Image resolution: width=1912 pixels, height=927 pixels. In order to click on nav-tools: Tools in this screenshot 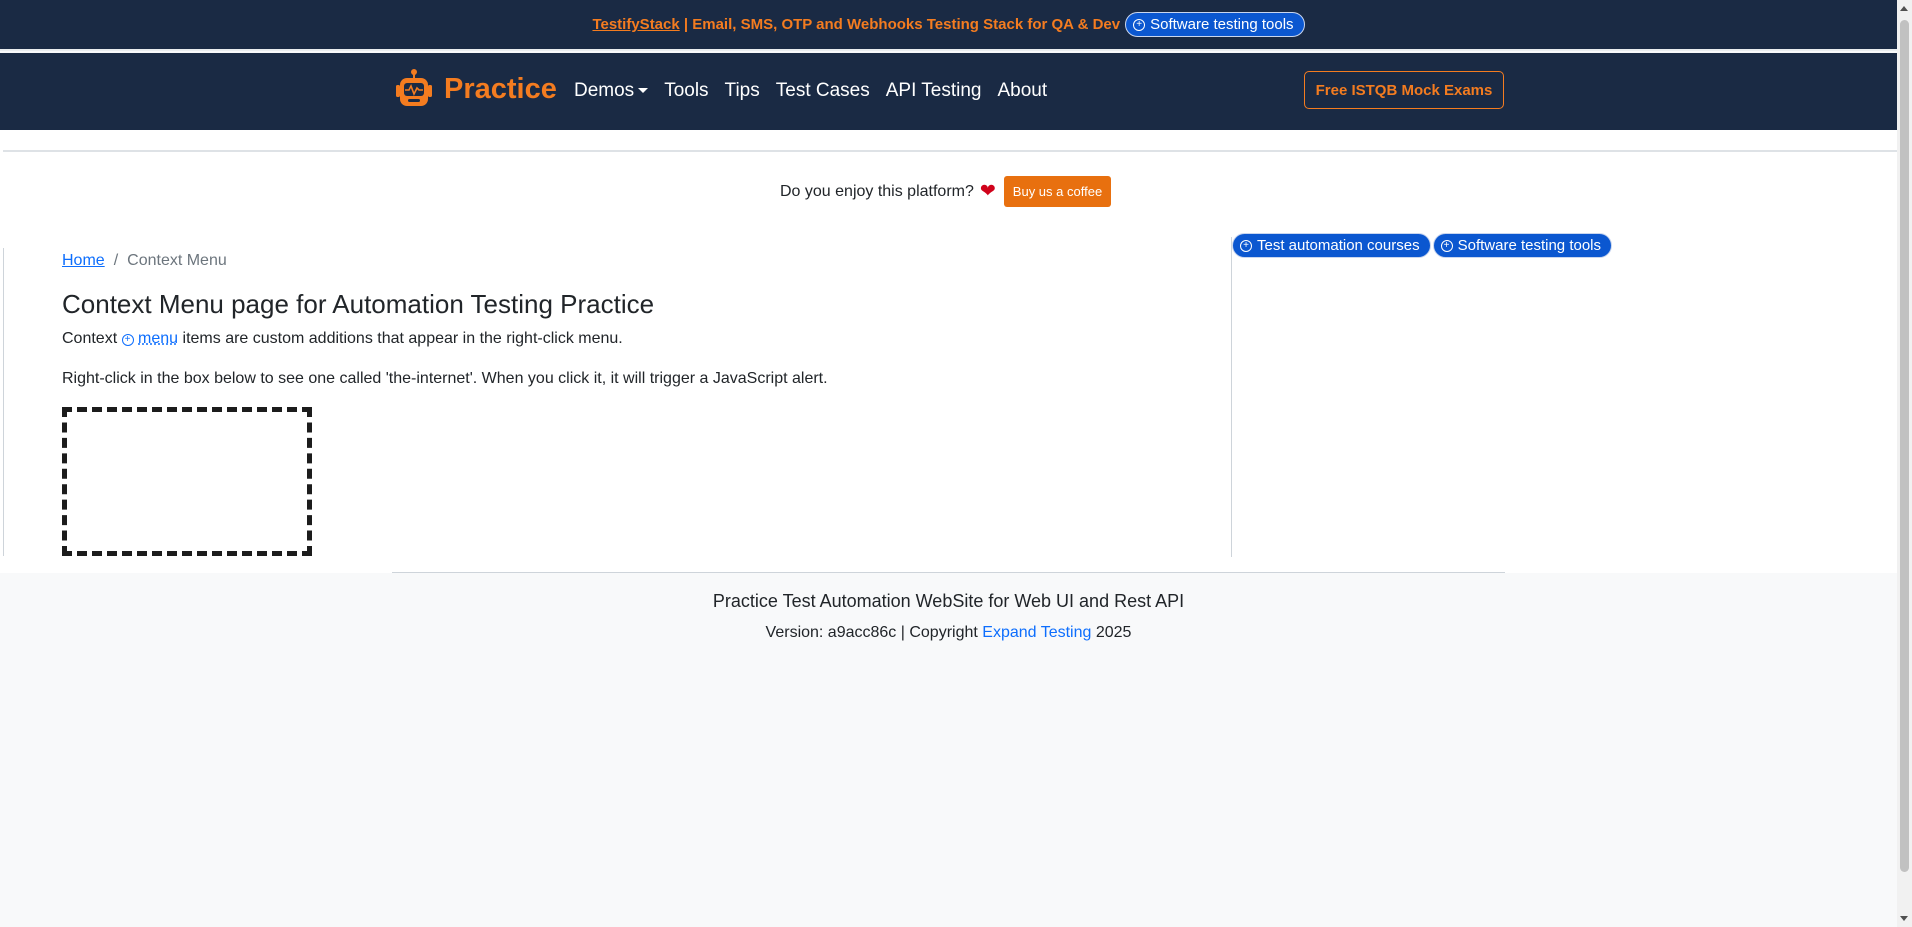, I will do `click(686, 91)`.